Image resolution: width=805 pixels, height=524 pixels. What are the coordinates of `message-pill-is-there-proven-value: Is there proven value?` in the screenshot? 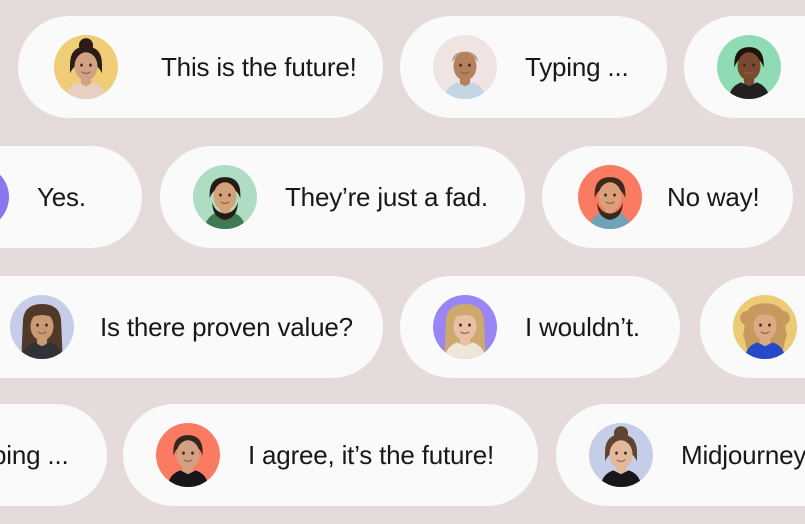 It's located at (191, 327).